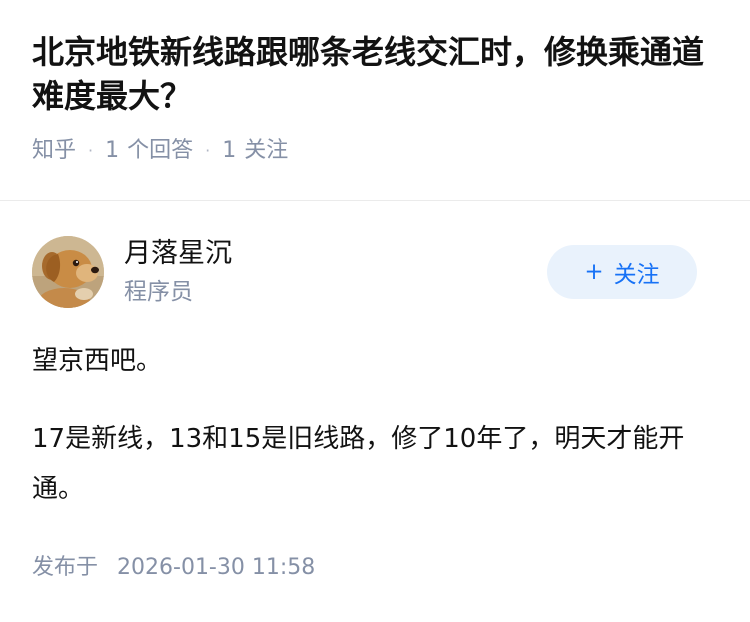  What do you see at coordinates (636, 275) in the screenshot?
I see `follow-button-label: 关注` at bounding box center [636, 275].